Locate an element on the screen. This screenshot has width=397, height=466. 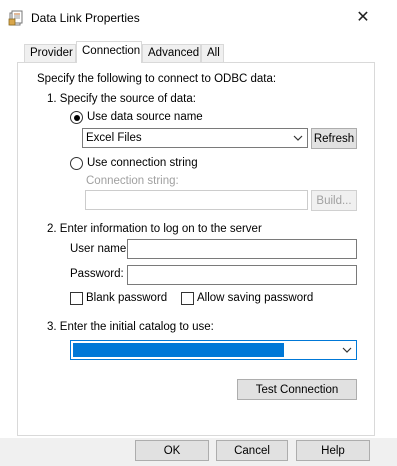
ok-label: OK is located at coordinates (172, 450).